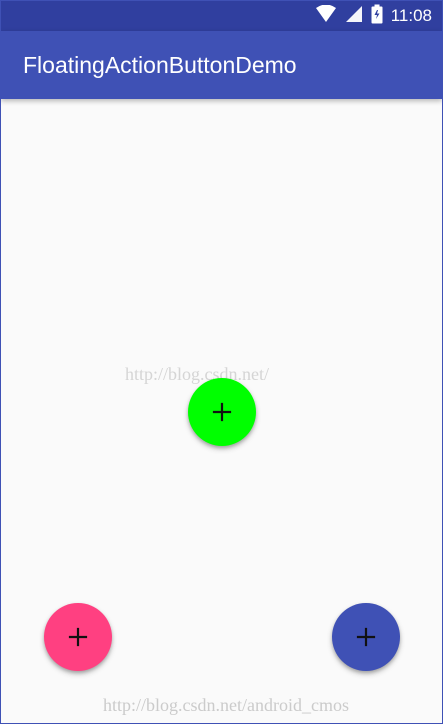  Describe the element at coordinates (354, 16) in the screenshot. I see `signal-icon` at that location.